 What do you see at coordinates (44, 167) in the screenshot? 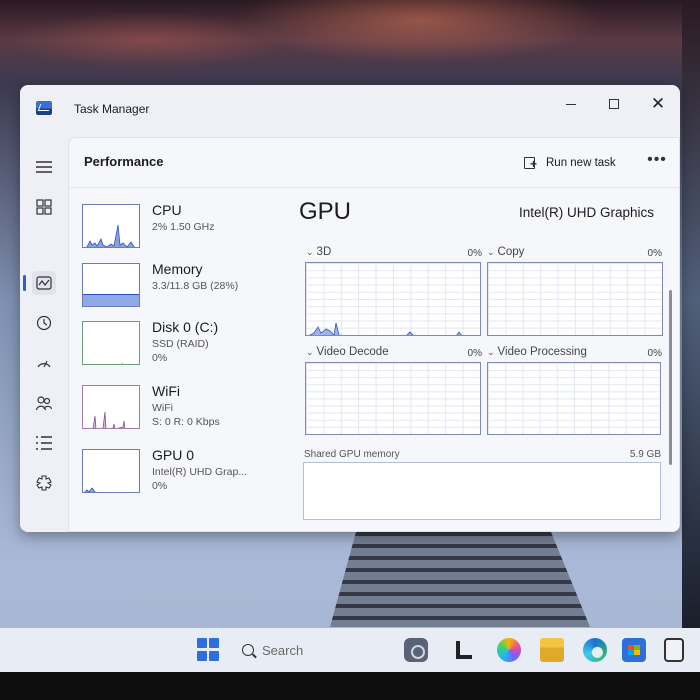
I see `hamburger-icon` at bounding box center [44, 167].